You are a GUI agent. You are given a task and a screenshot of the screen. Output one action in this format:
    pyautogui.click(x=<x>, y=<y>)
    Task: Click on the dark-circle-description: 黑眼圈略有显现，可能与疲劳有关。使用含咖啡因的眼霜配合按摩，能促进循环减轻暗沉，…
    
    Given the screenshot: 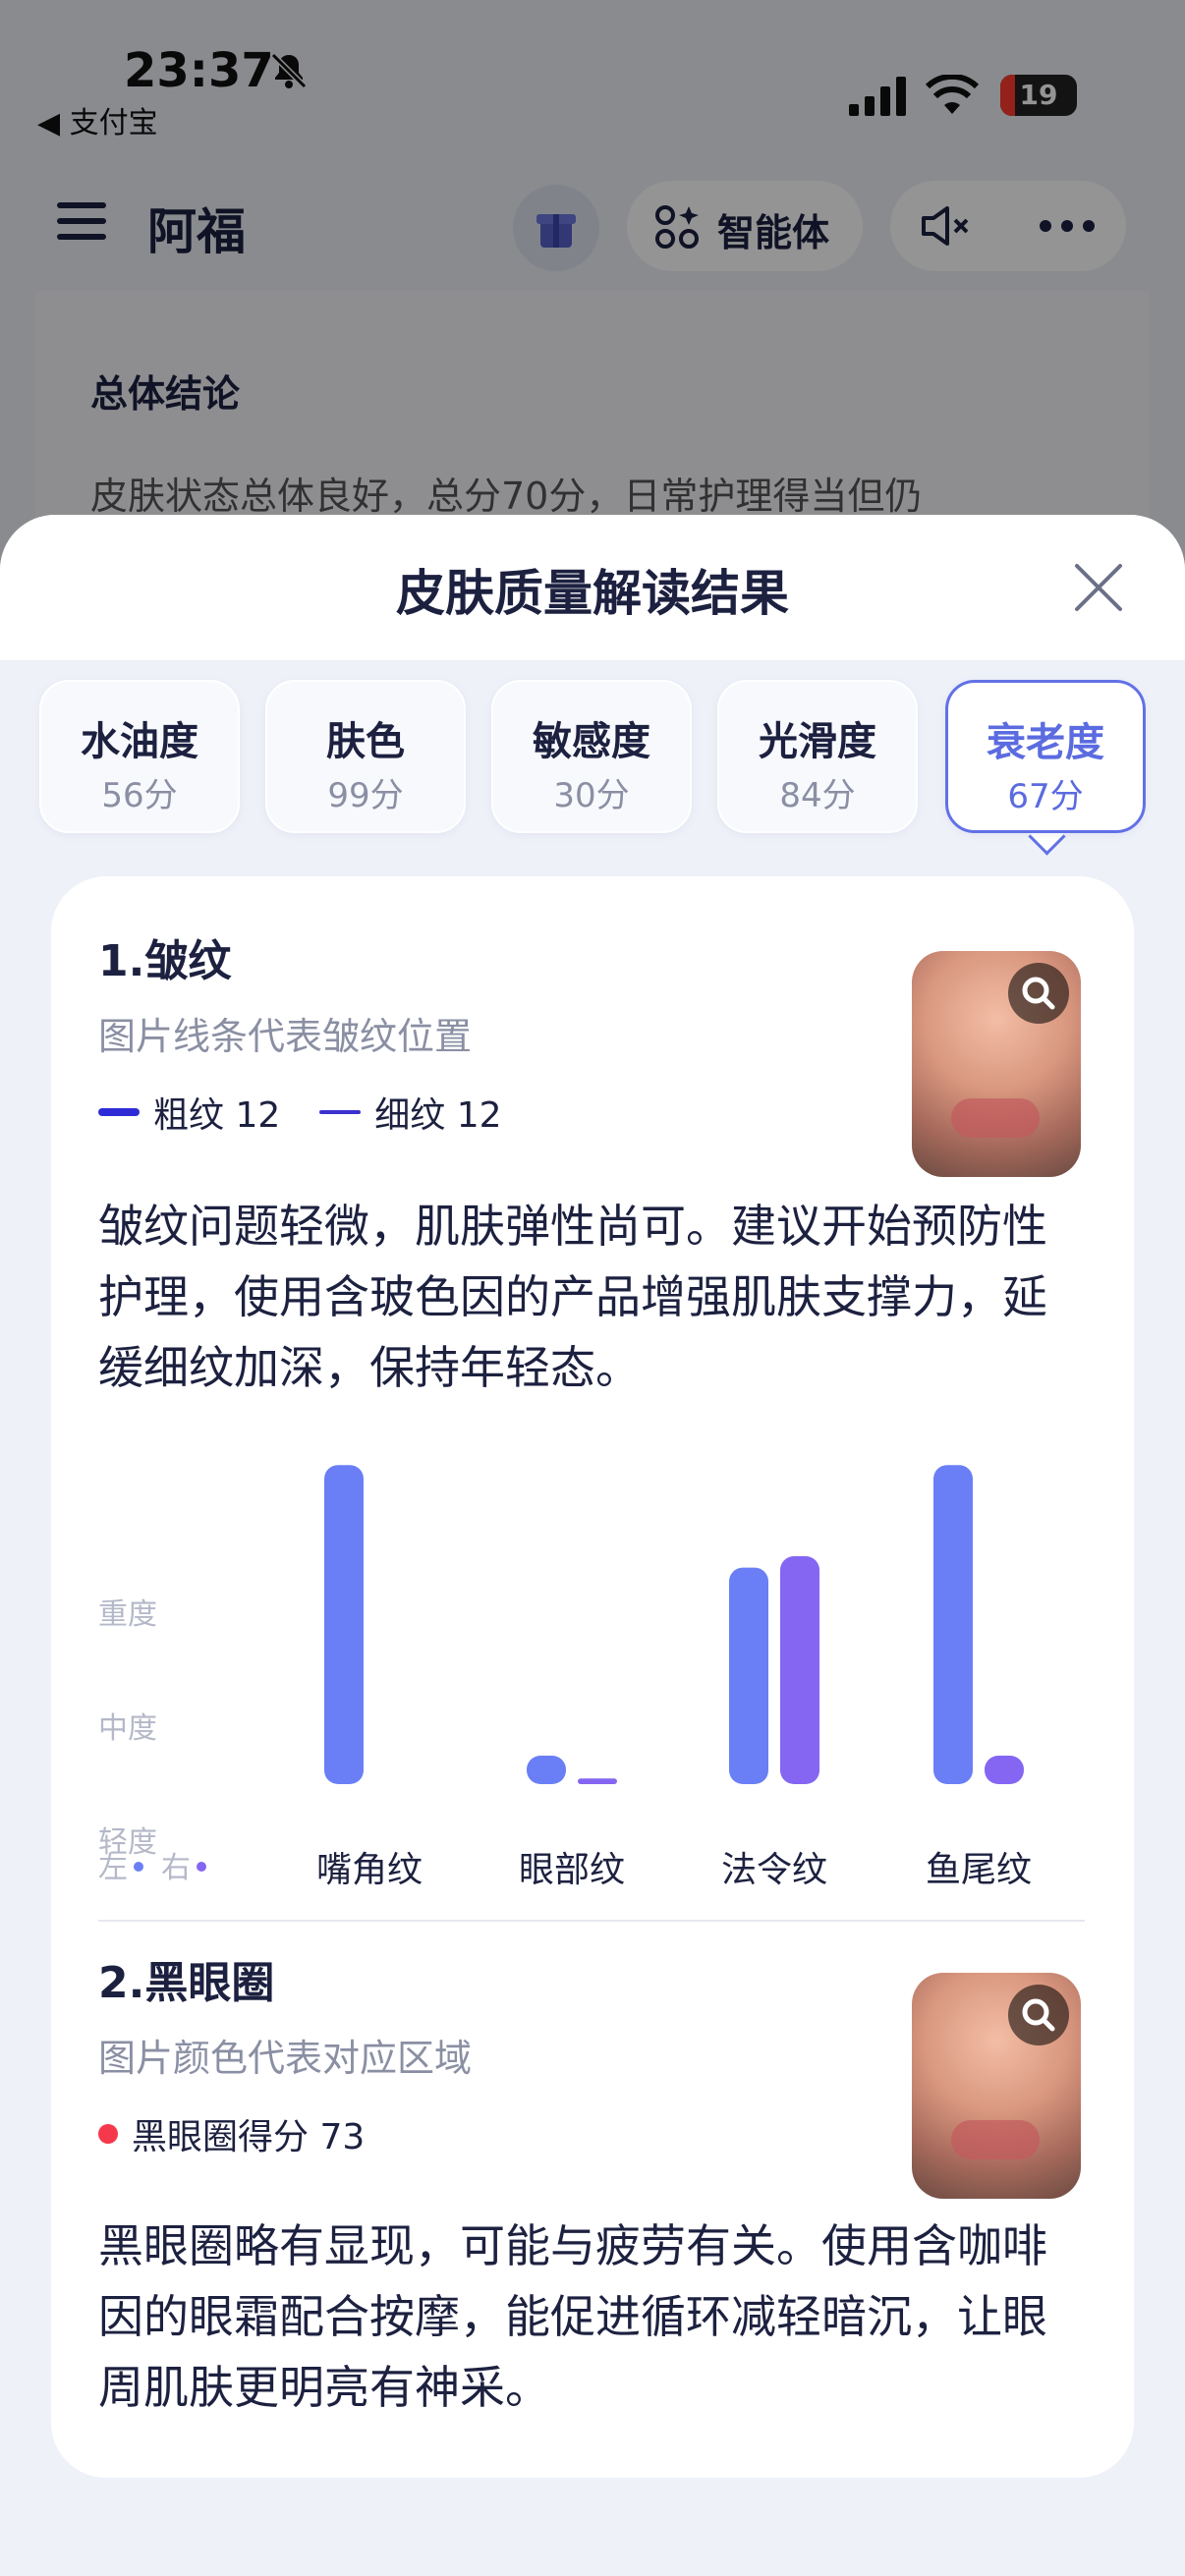 What is the action you would take?
    pyautogui.click(x=573, y=2316)
    